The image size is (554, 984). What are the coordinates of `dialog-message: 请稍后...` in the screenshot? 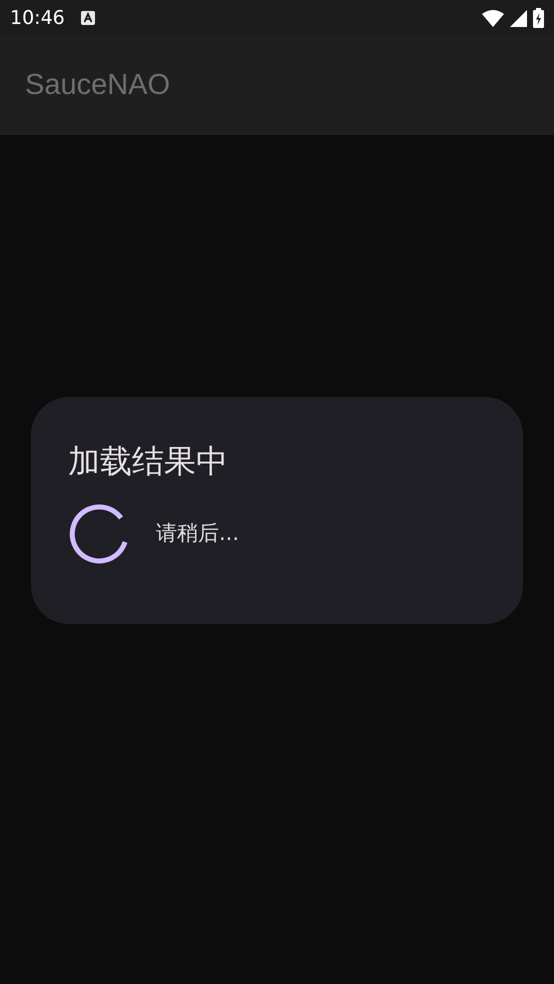 It's located at (198, 533).